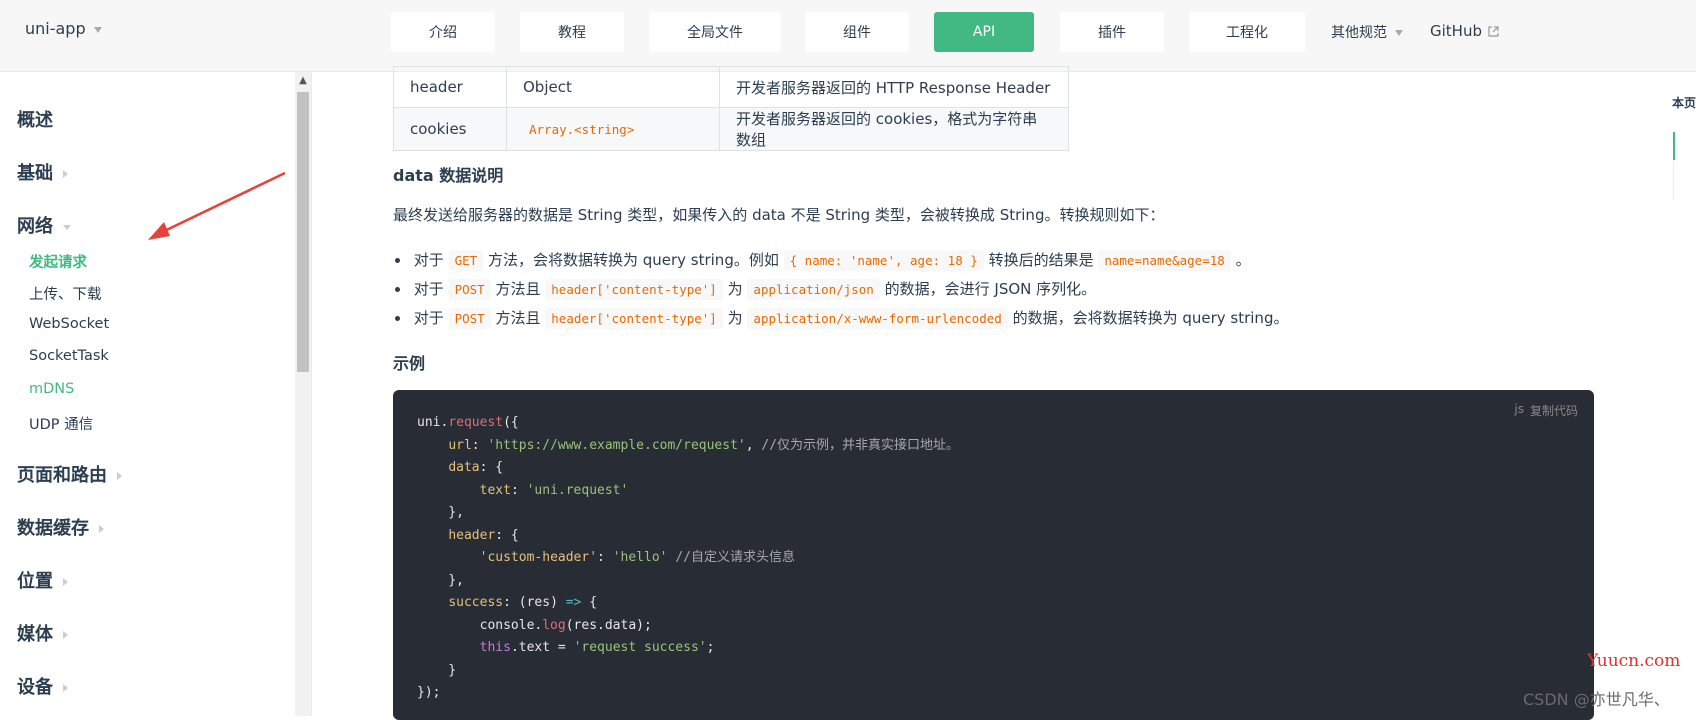 Image resolution: width=1696 pixels, height=720 pixels. I want to click on toc-title: 本页, so click(1684, 103).